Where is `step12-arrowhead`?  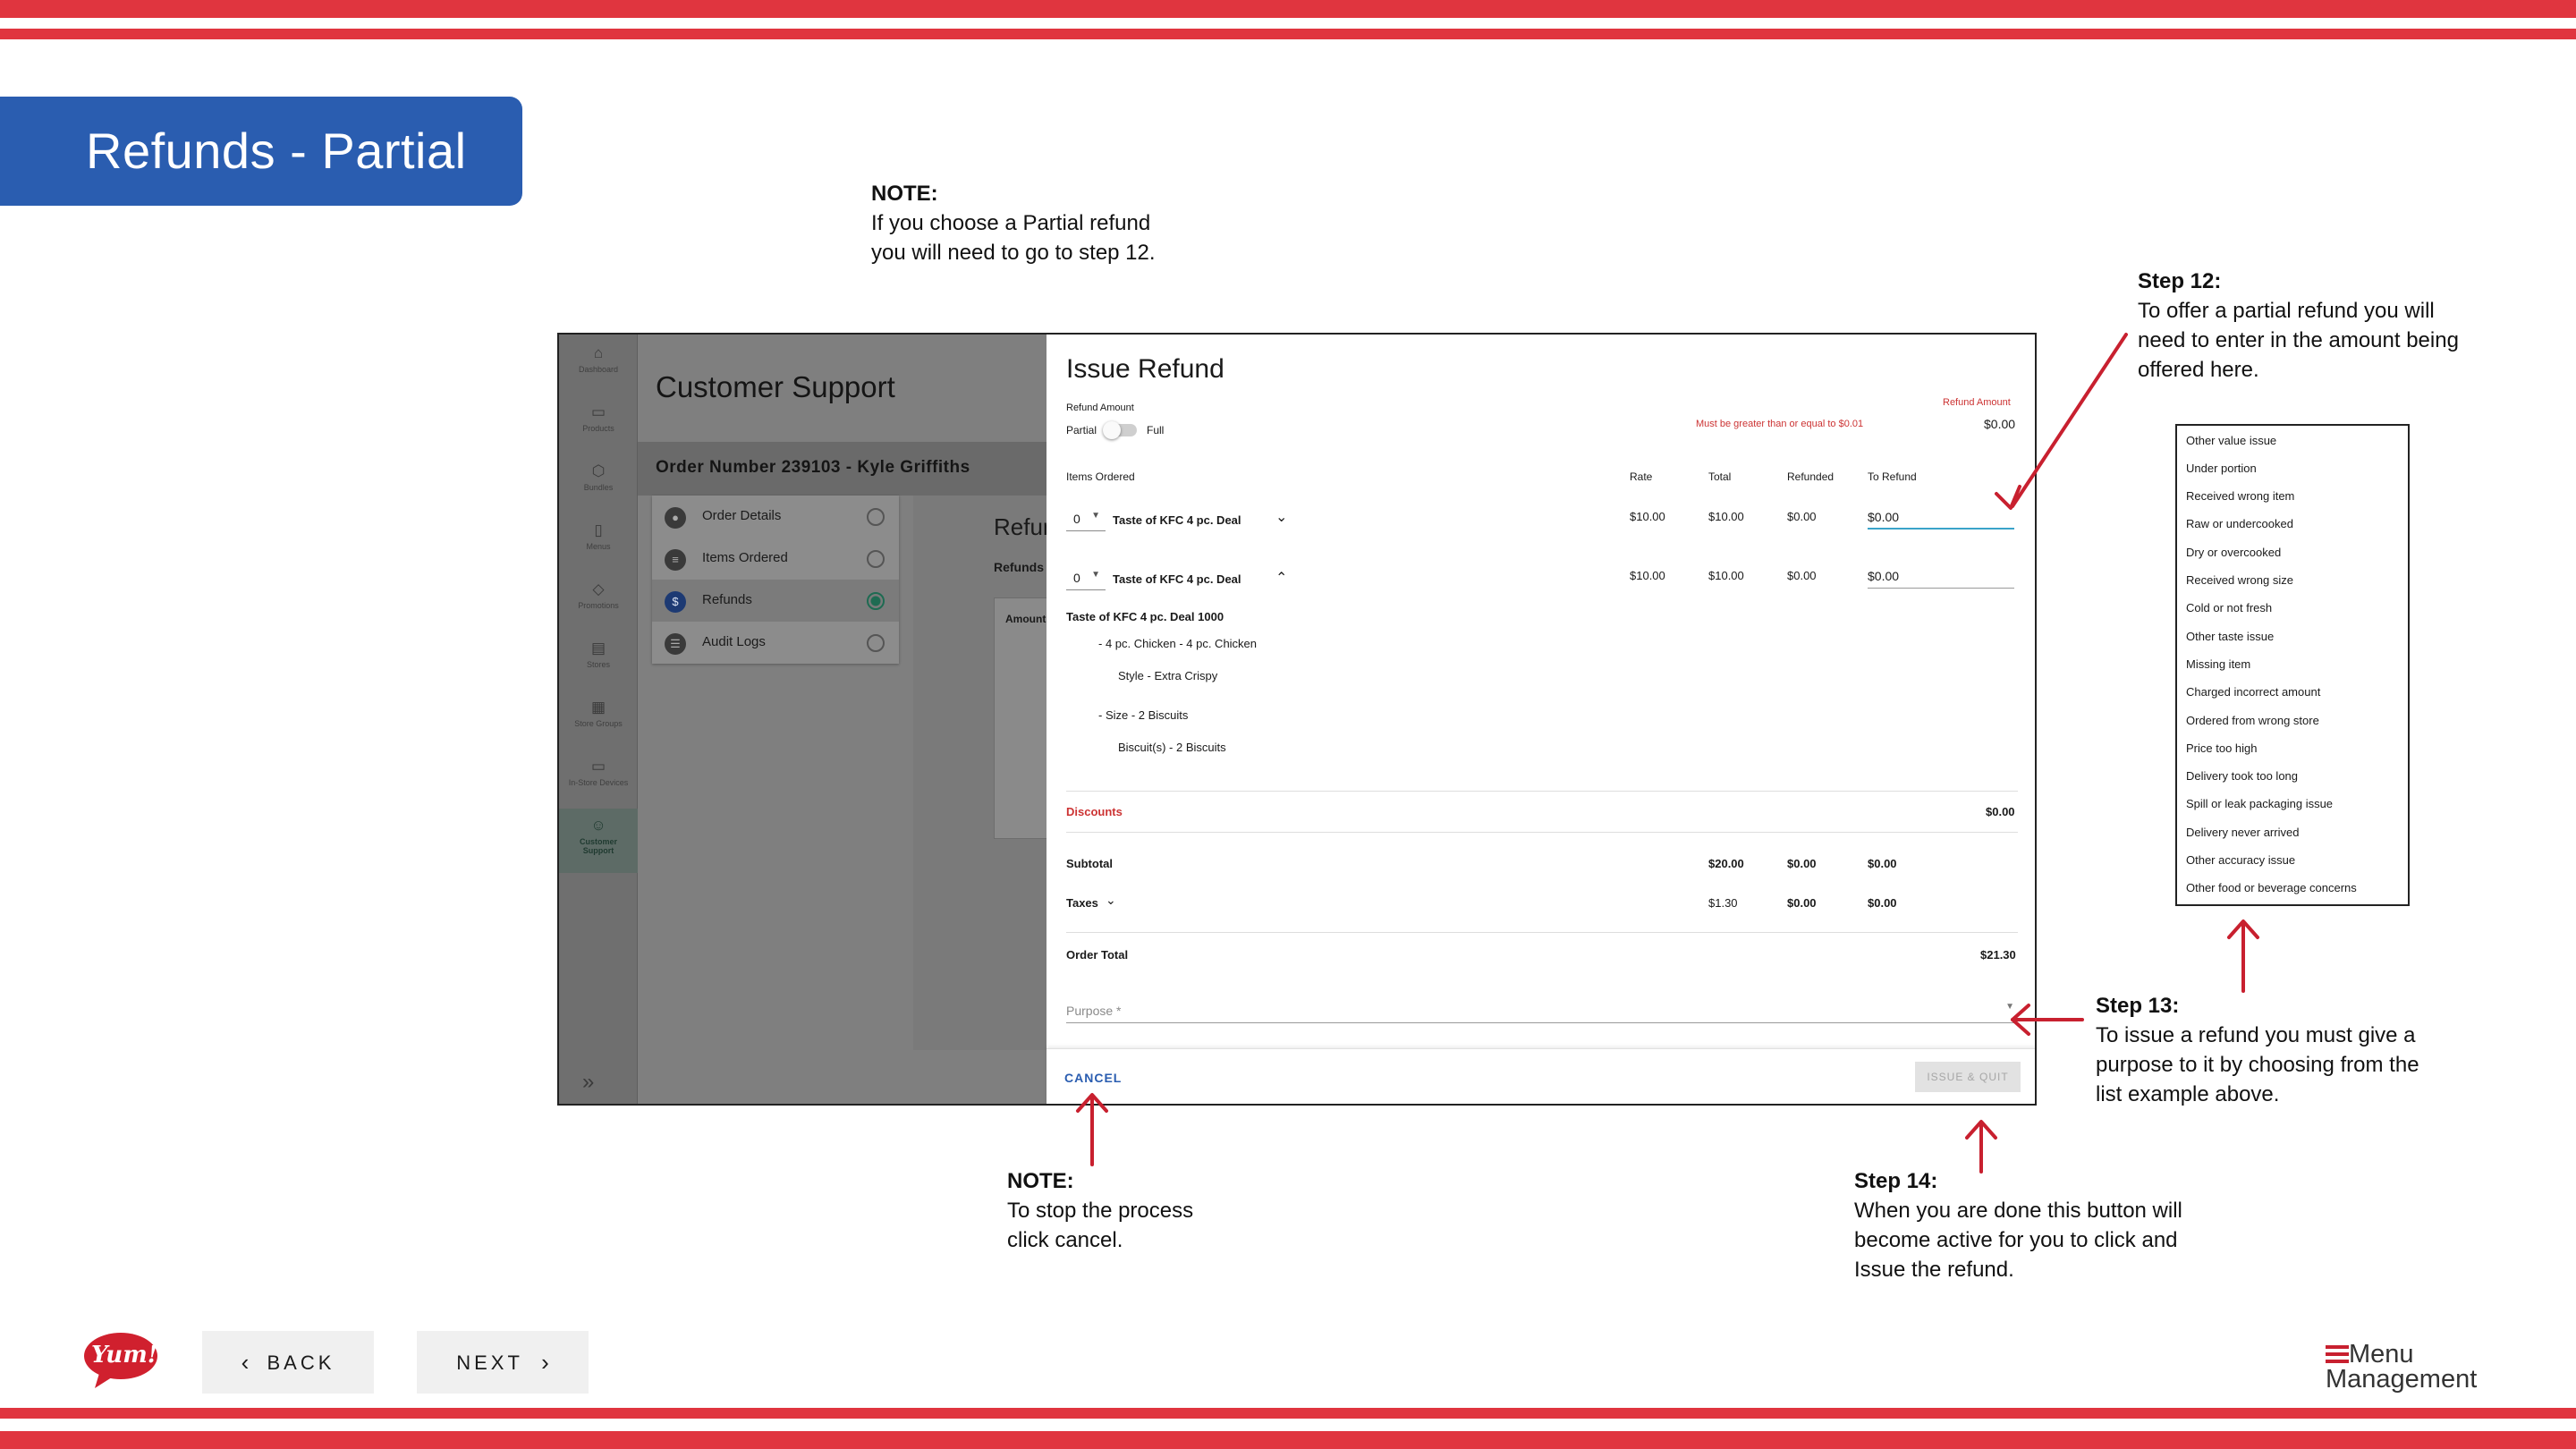
step12-arrowhead is located at coordinates (2008, 497).